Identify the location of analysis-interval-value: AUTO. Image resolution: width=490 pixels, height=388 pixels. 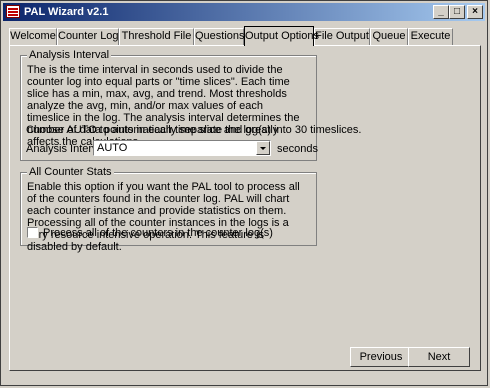
(112, 148).